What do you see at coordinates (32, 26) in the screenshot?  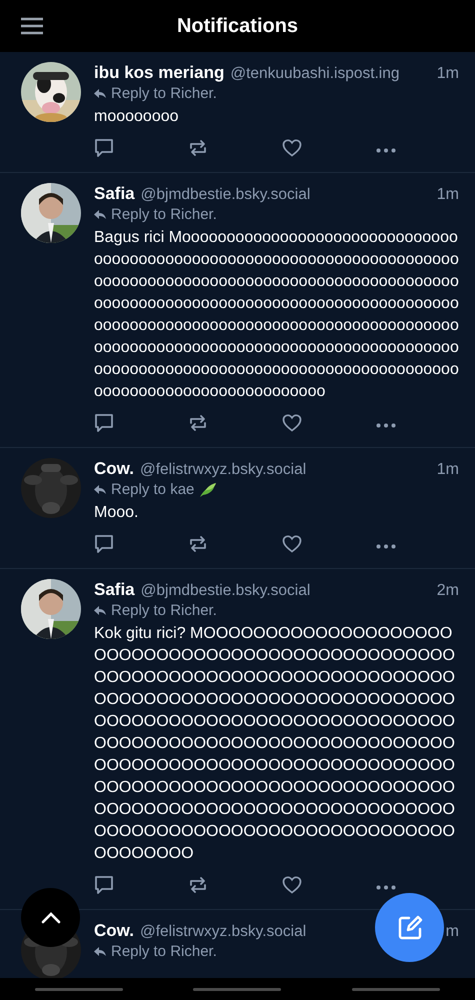 I see `menu-icon` at bounding box center [32, 26].